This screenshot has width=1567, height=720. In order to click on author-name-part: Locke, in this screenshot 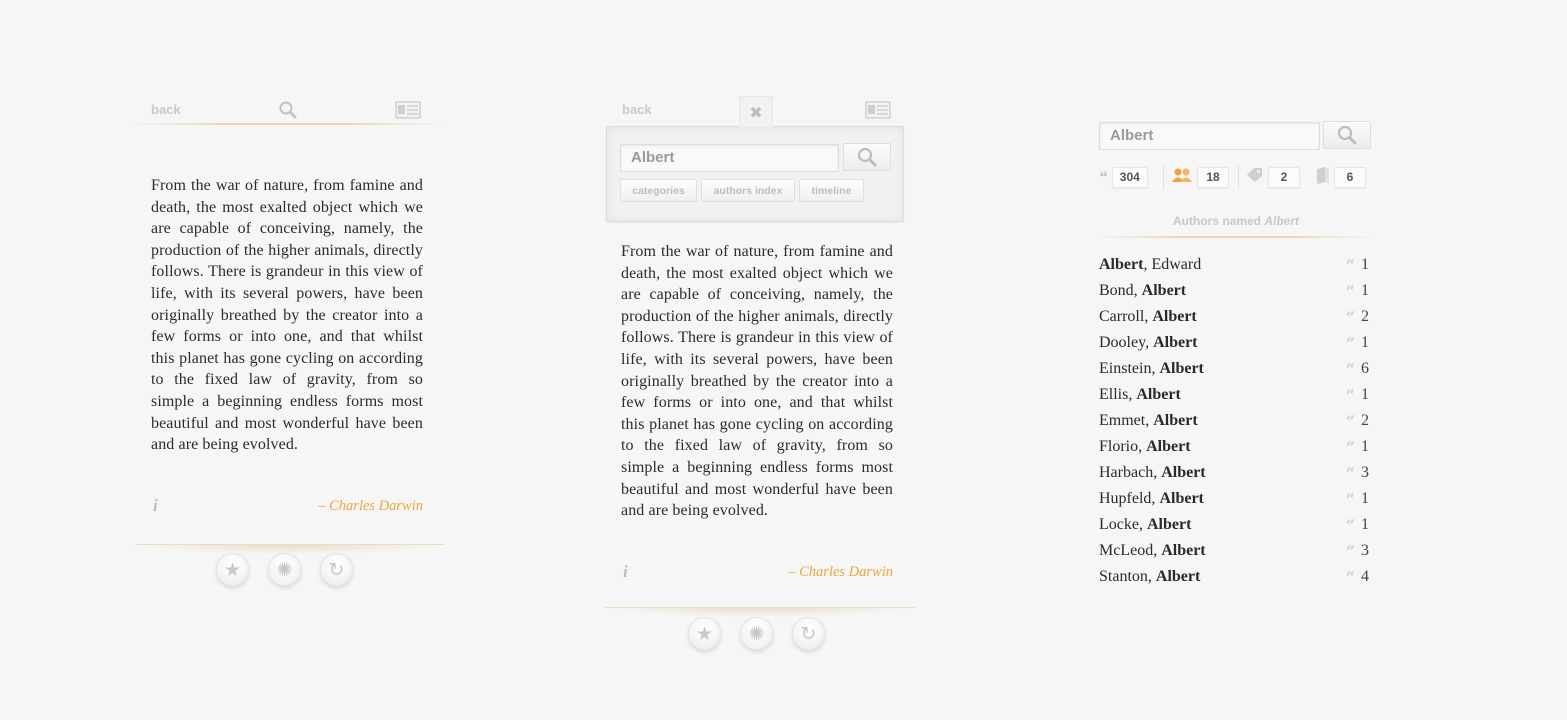, I will do `click(1123, 524)`.